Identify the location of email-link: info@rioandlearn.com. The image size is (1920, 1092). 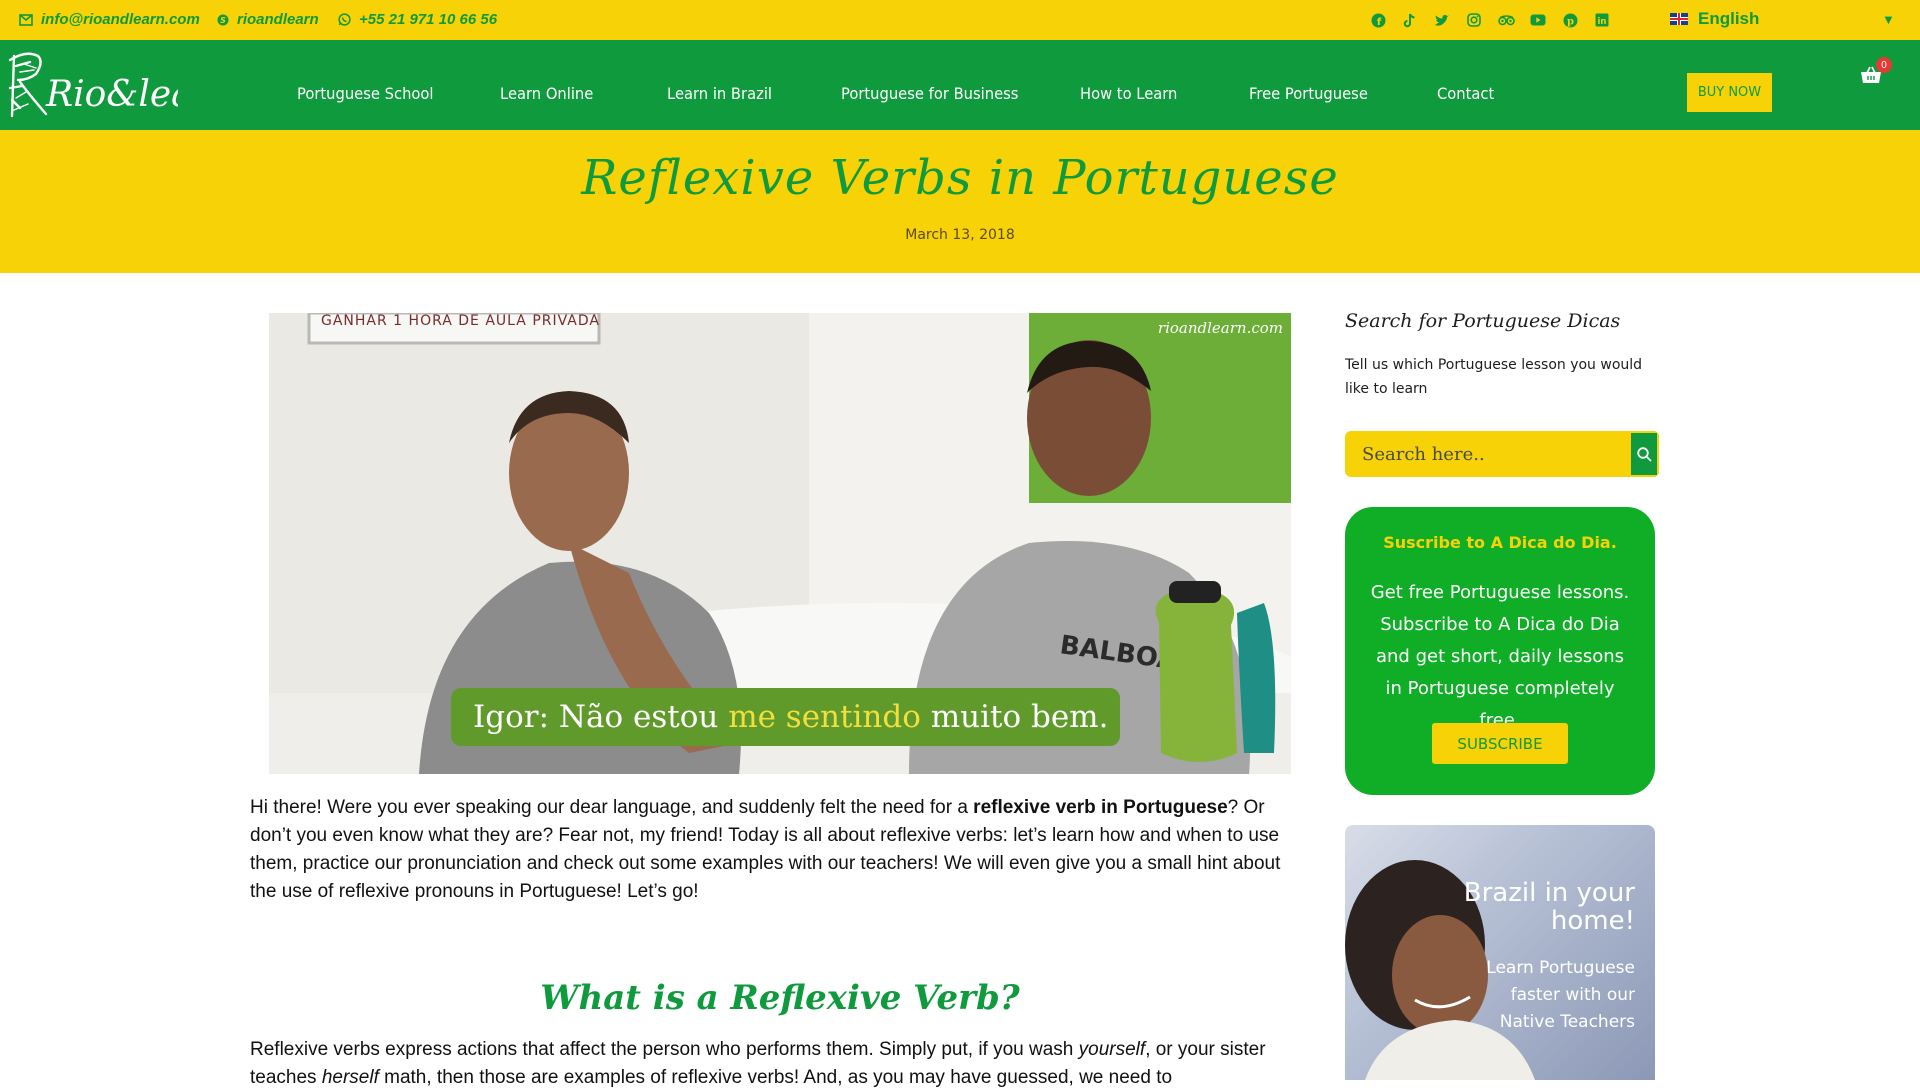
(109, 19).